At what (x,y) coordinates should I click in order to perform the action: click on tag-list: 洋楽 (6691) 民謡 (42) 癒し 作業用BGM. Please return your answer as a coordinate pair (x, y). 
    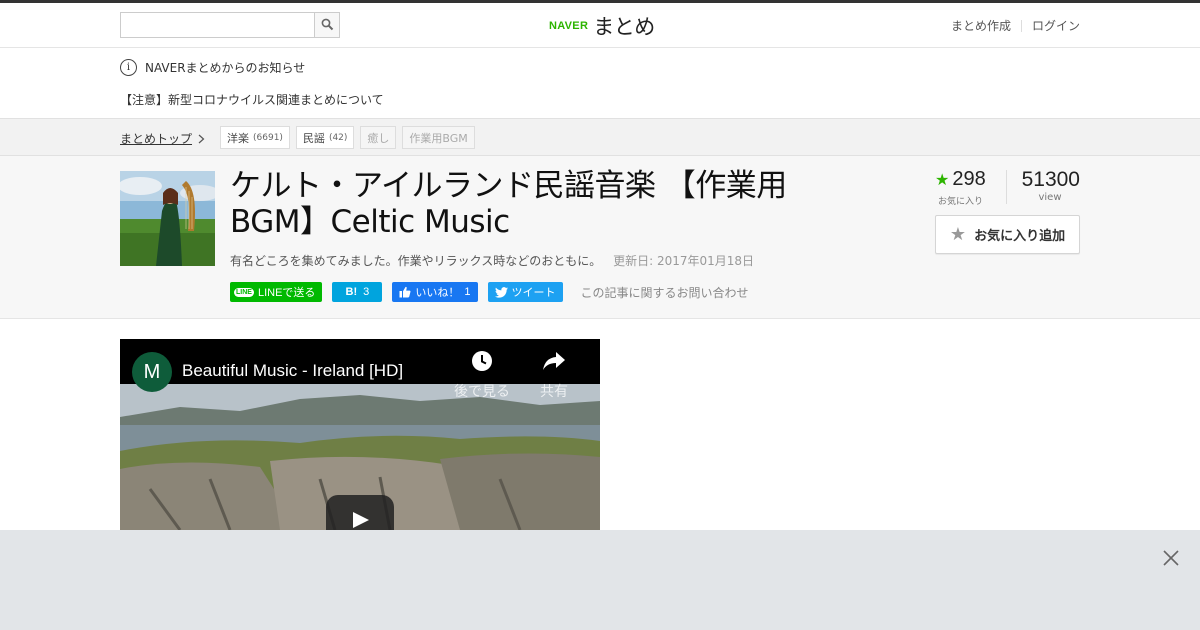
    Looking at the image, I should click on (347, 137).